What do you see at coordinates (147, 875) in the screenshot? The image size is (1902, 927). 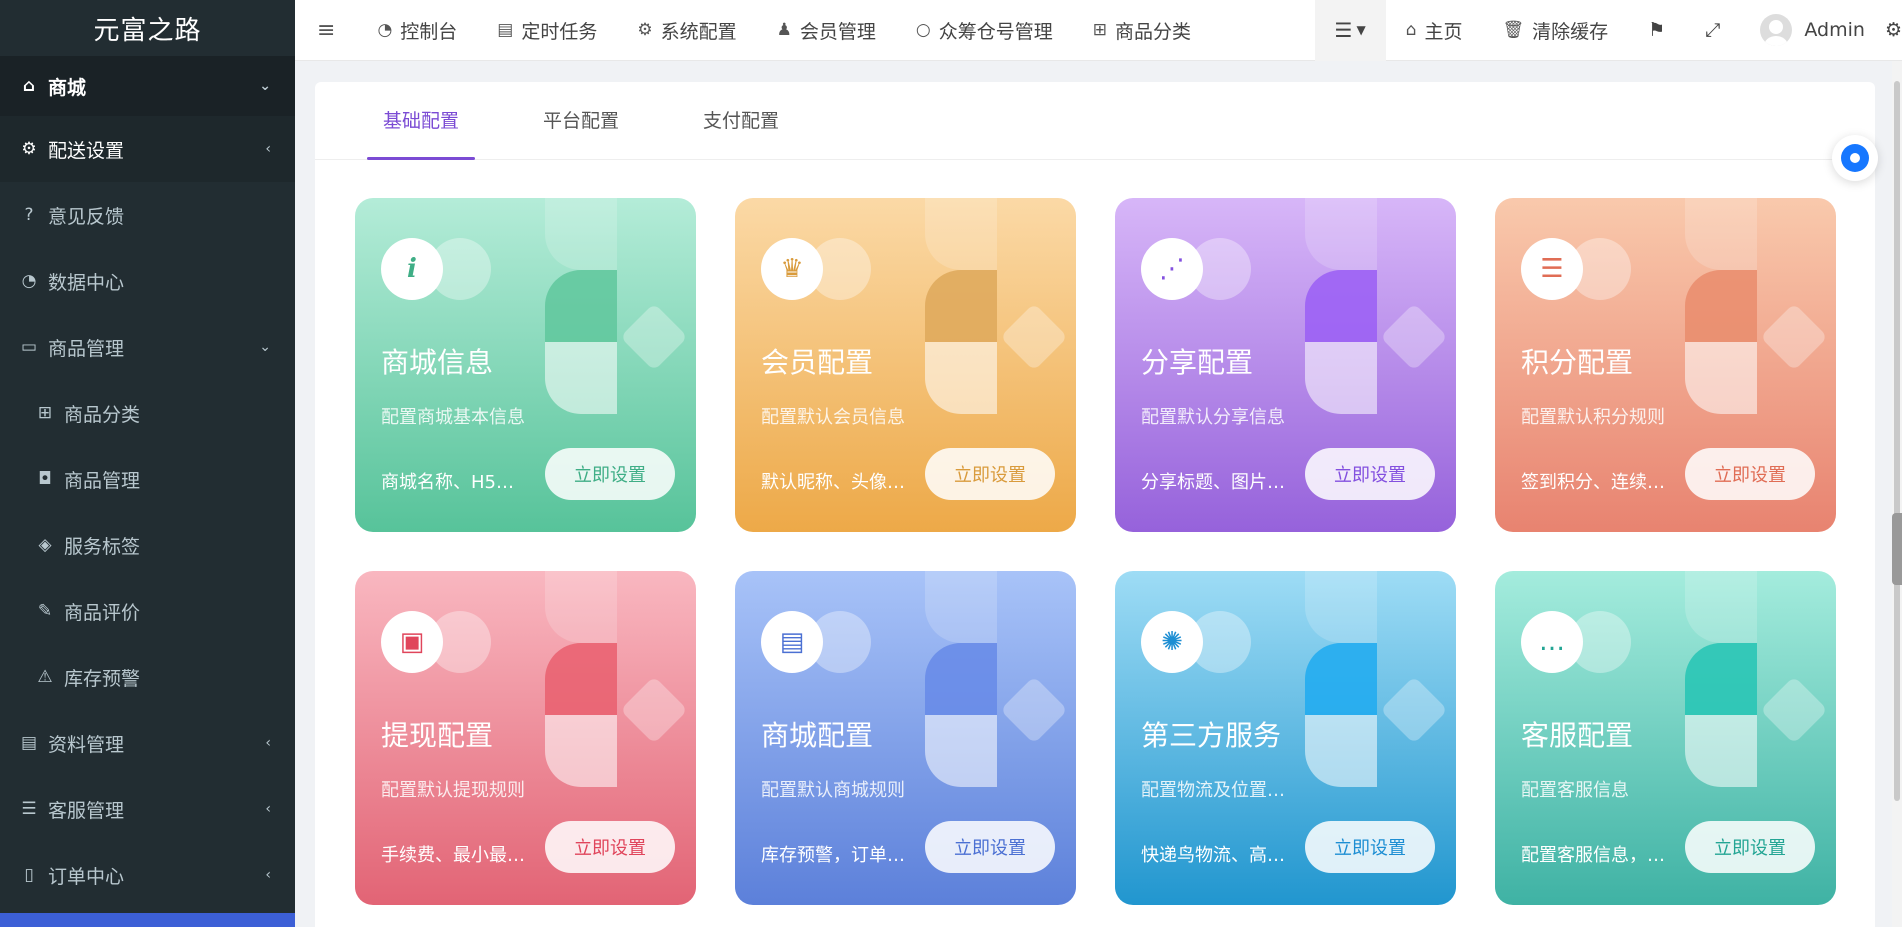 I see `sidebar-item-order-center: ▯ 订单中心 ‹` at bounding box center [147, 875].